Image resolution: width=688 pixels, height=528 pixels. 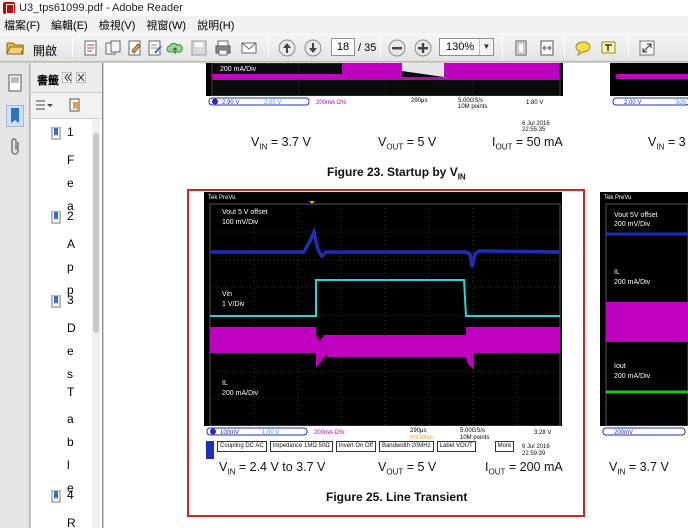 What do you see at coordinates (287, 48) in the screenshot?
I see `previous-page-icon` at bounding box center [287, 48].